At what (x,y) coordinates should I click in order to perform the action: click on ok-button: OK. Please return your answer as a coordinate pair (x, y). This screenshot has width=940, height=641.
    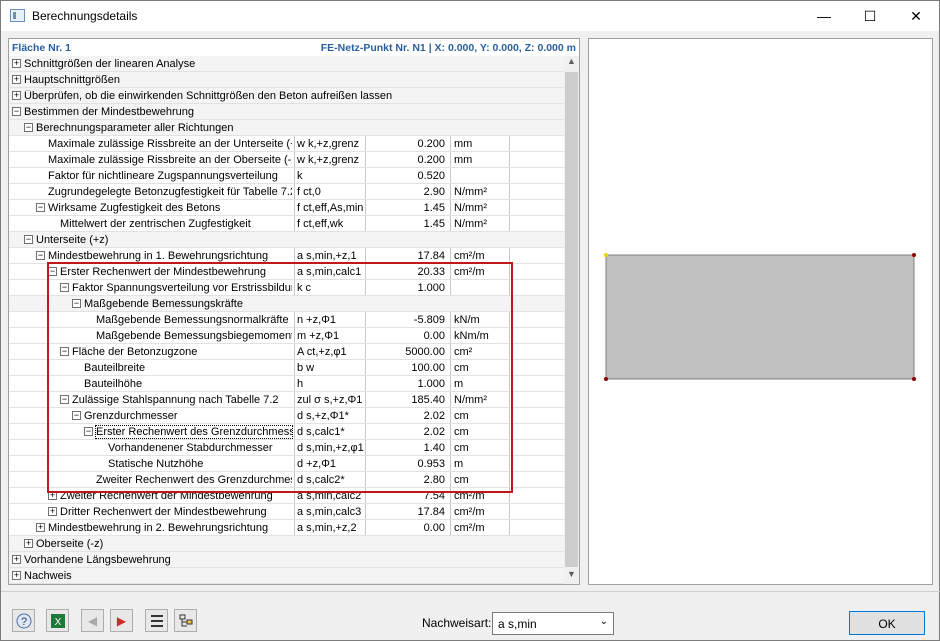
    Looking at the image, I should click on (887, 623).